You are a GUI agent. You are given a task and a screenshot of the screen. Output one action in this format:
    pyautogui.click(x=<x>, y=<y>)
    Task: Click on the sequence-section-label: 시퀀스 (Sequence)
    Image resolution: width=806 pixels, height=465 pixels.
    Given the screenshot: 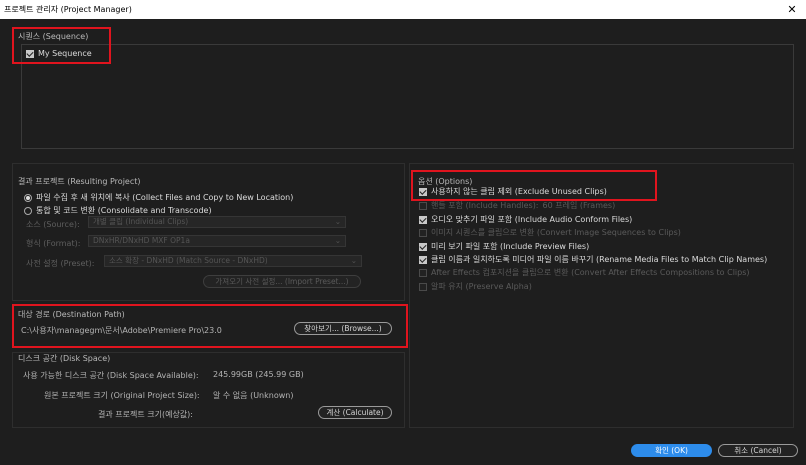 What is the action you would take?
    pyautogui.click(x=53, y=36)
    